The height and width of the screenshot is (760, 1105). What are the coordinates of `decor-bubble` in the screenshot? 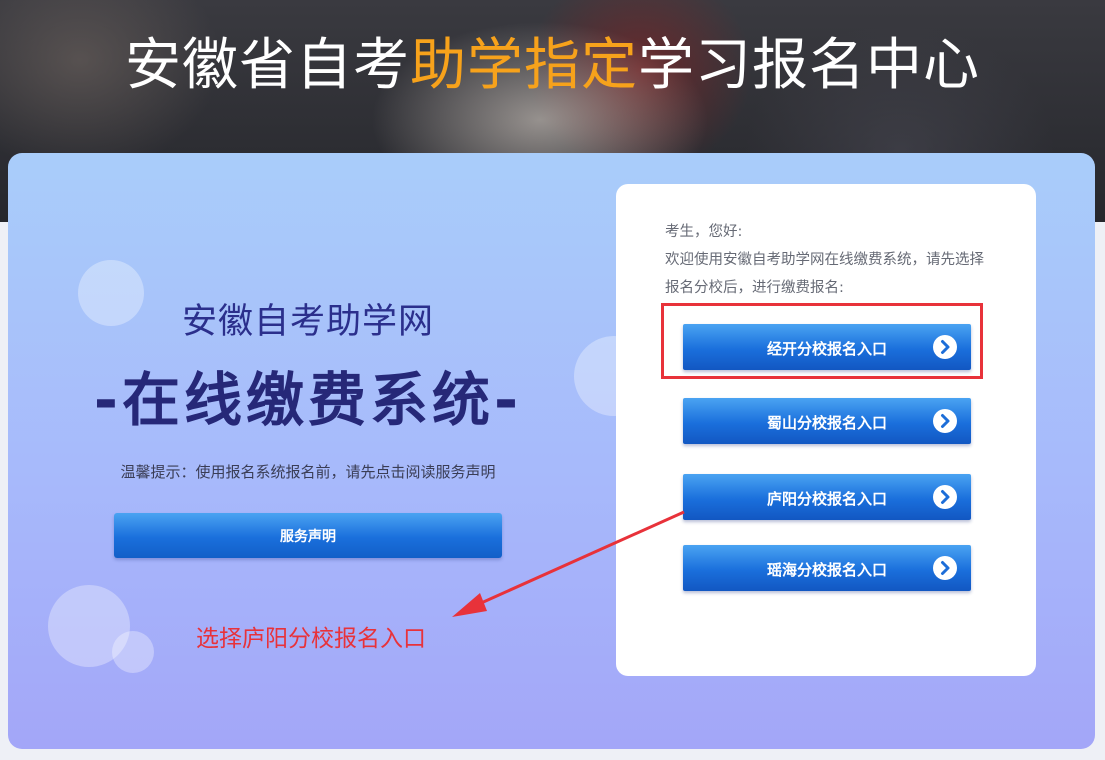 It's located at (133, 652).